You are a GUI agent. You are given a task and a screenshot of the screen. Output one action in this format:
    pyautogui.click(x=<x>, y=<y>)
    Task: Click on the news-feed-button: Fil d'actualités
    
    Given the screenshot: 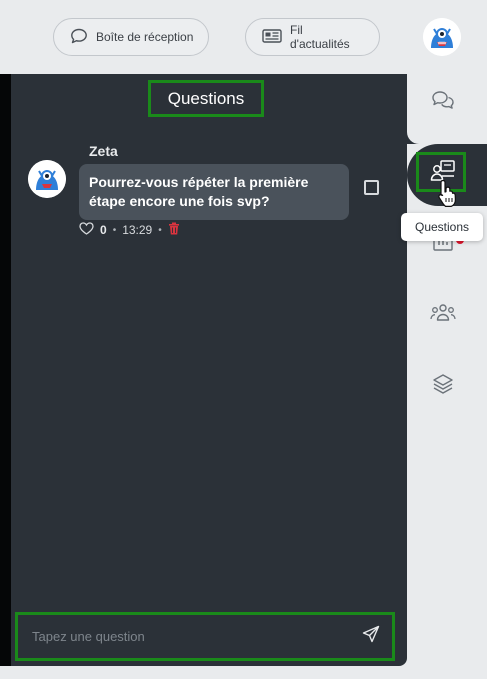 What is the action you would take?
    pyautogui.click(x=312, y=37)
    